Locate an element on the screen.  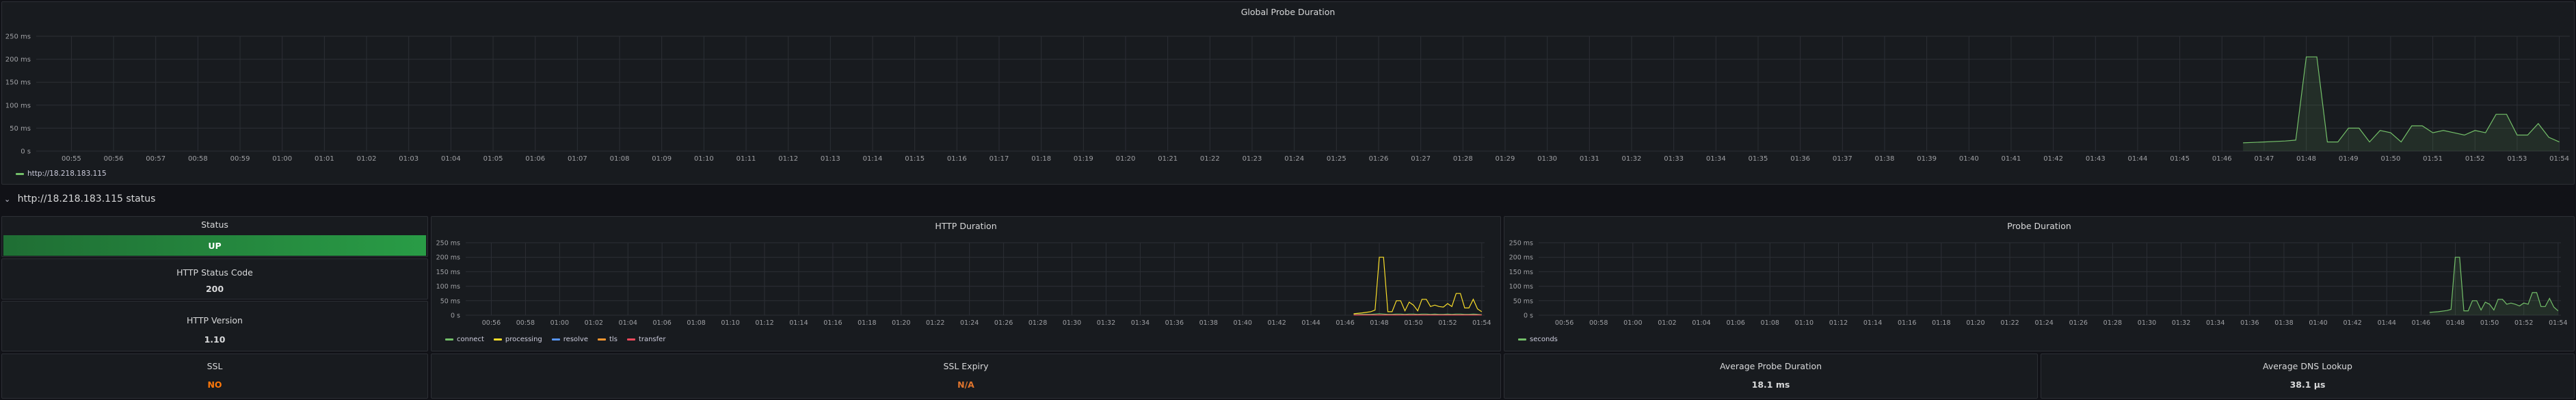
legend: http://18.218.183.115 is located at coordinates (61, 174).